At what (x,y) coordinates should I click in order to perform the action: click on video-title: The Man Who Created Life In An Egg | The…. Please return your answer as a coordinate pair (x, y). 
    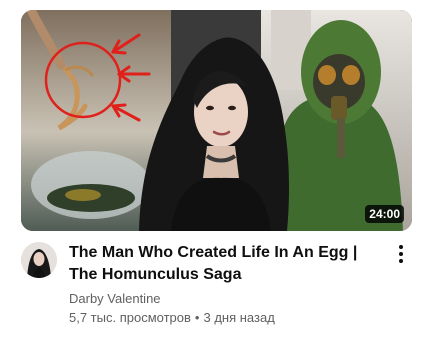
    Looking at the image, I should click on (227, 264).